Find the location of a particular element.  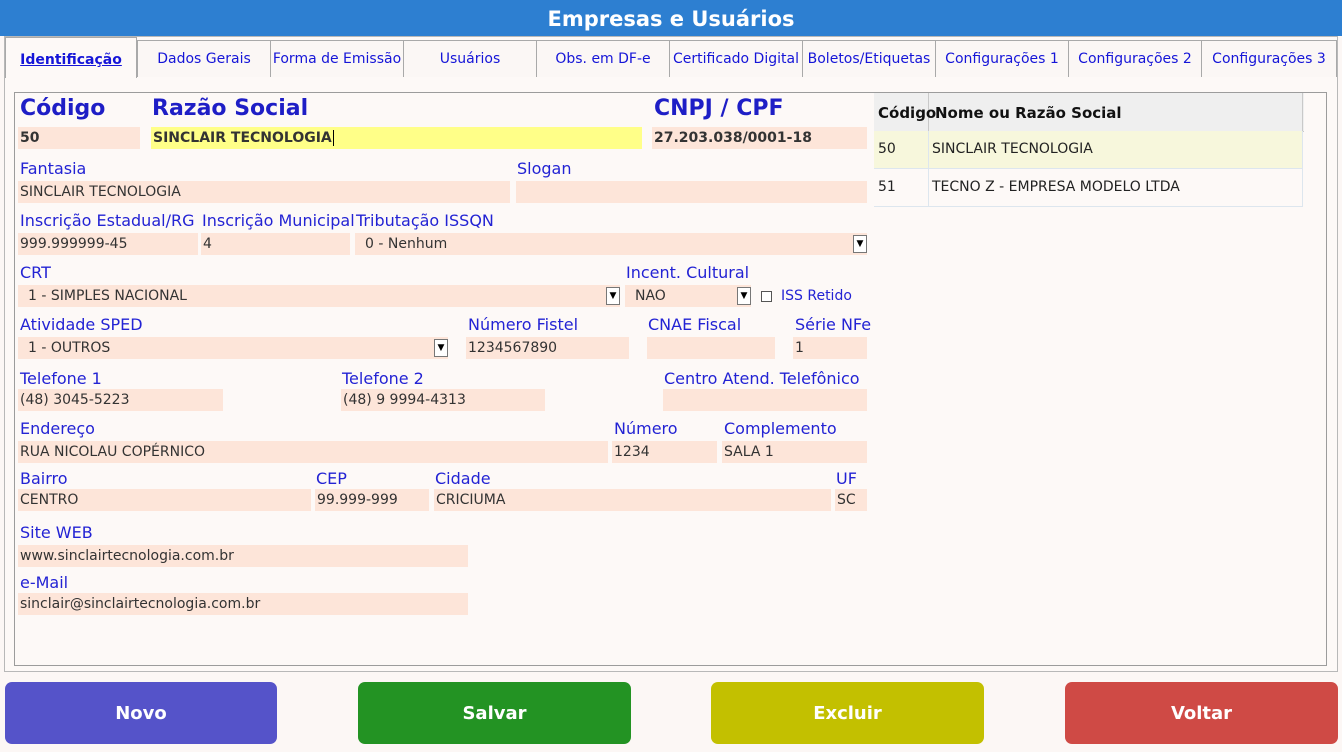

complemento-field: SALA 1 is located at coordinates (794, 452).